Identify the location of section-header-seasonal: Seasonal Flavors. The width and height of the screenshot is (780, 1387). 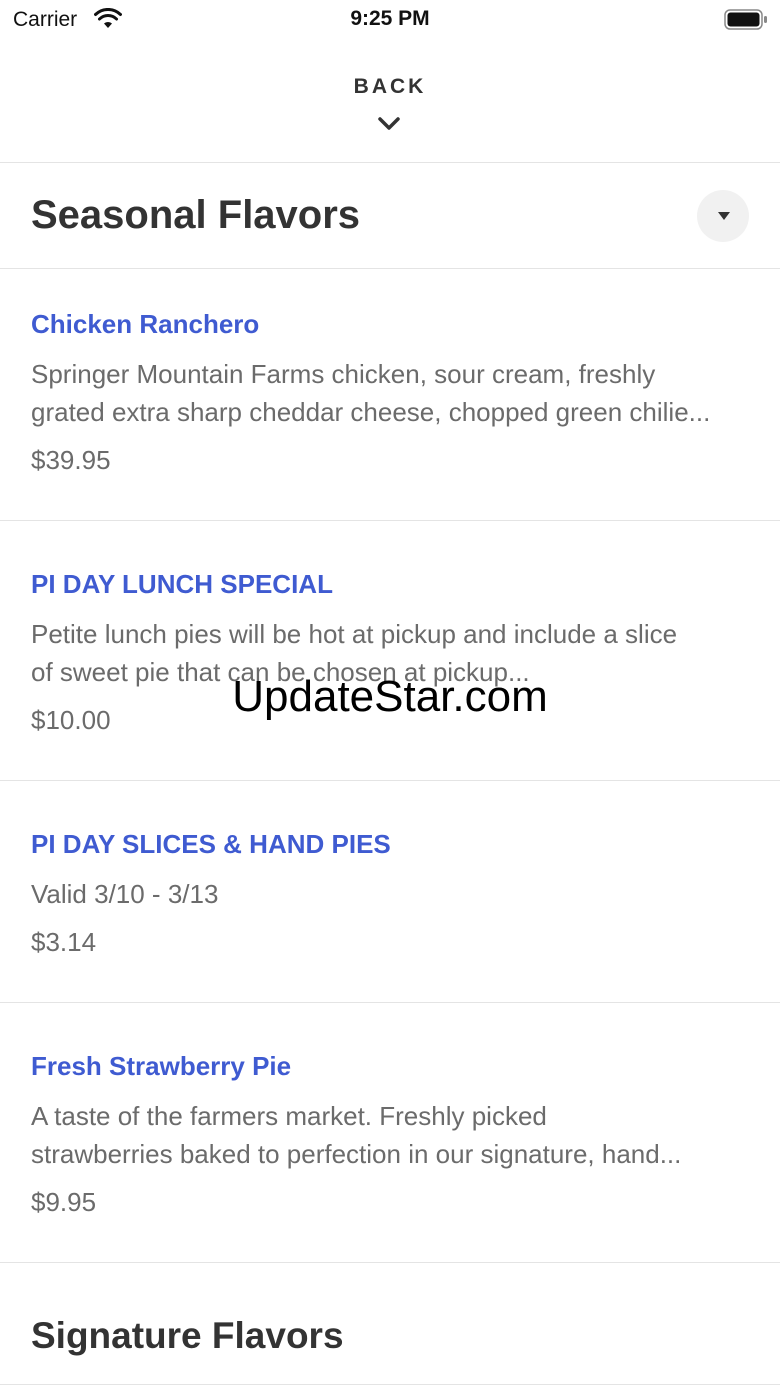
(390, 216).